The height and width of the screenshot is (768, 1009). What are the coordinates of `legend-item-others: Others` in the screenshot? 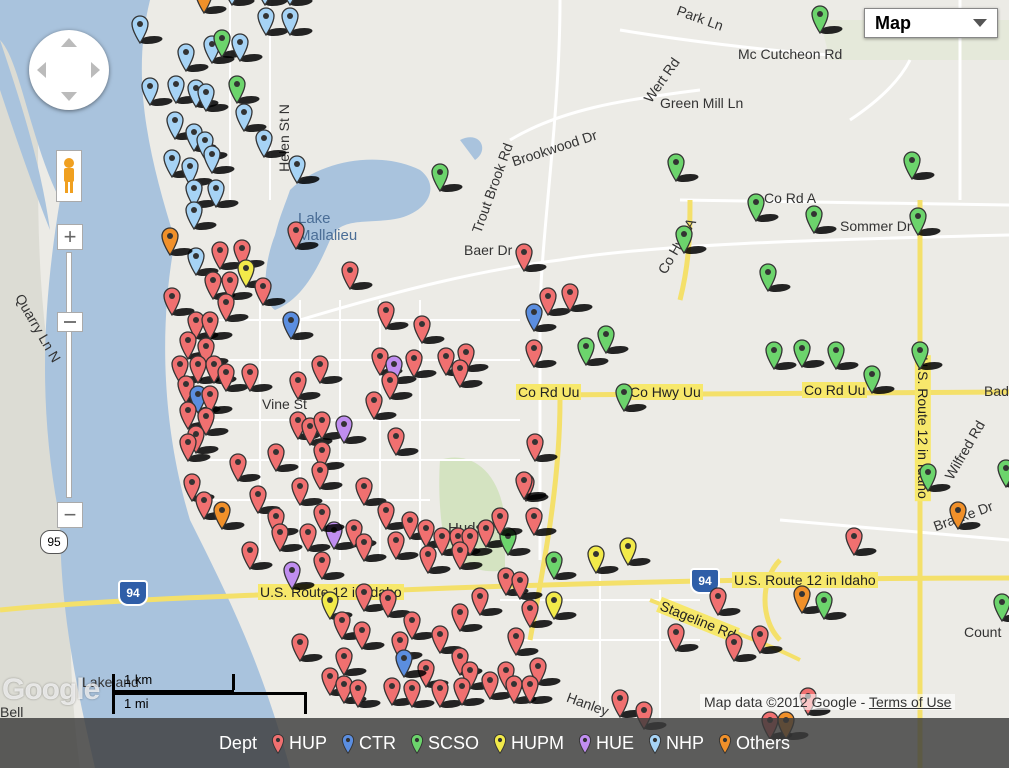 It's located at (754, 743).